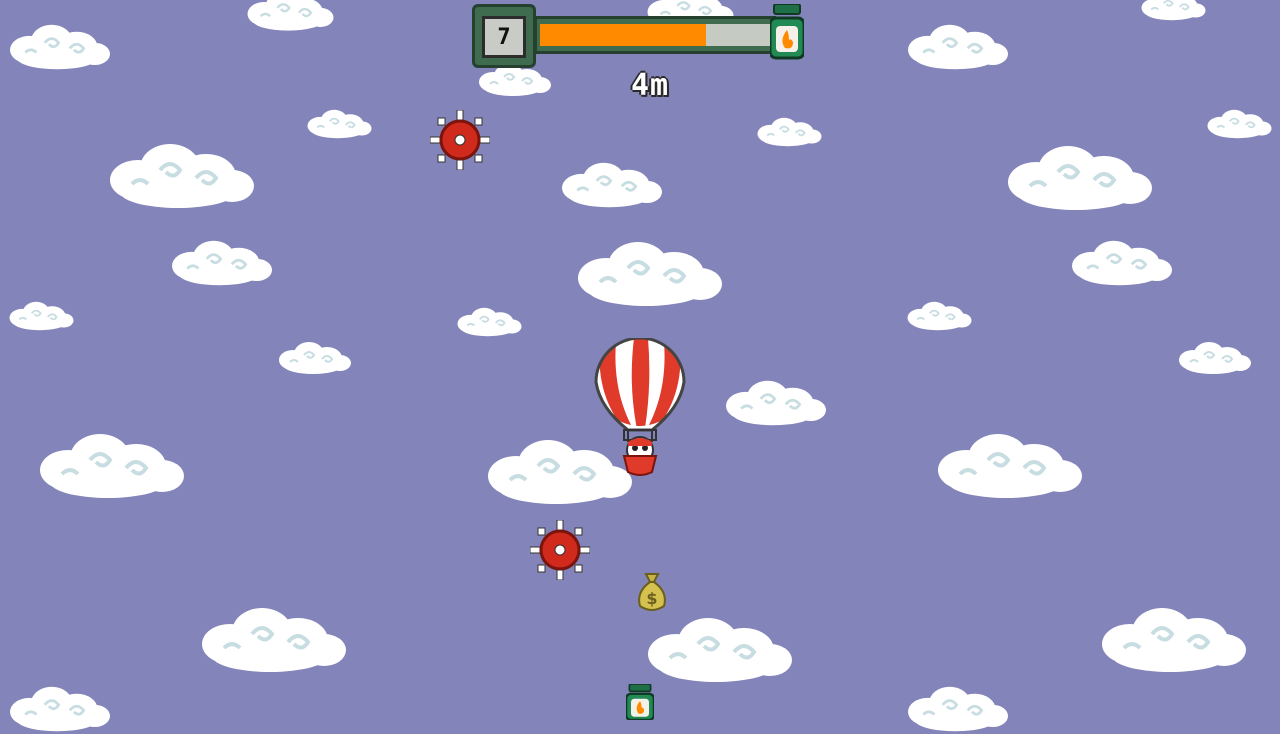 This screenshot has width=1280, height=734. I want to click on level-number: 7, so click(504, 37).